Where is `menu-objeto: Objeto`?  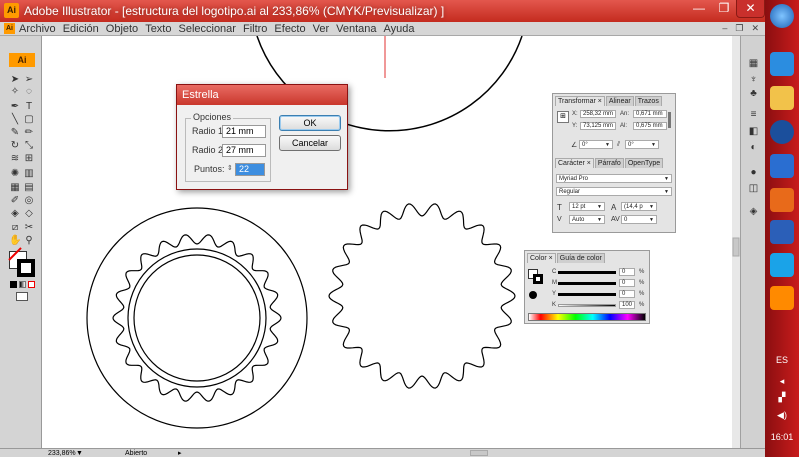
menu-objeto: Objeto is located at coordinates (122, 29).